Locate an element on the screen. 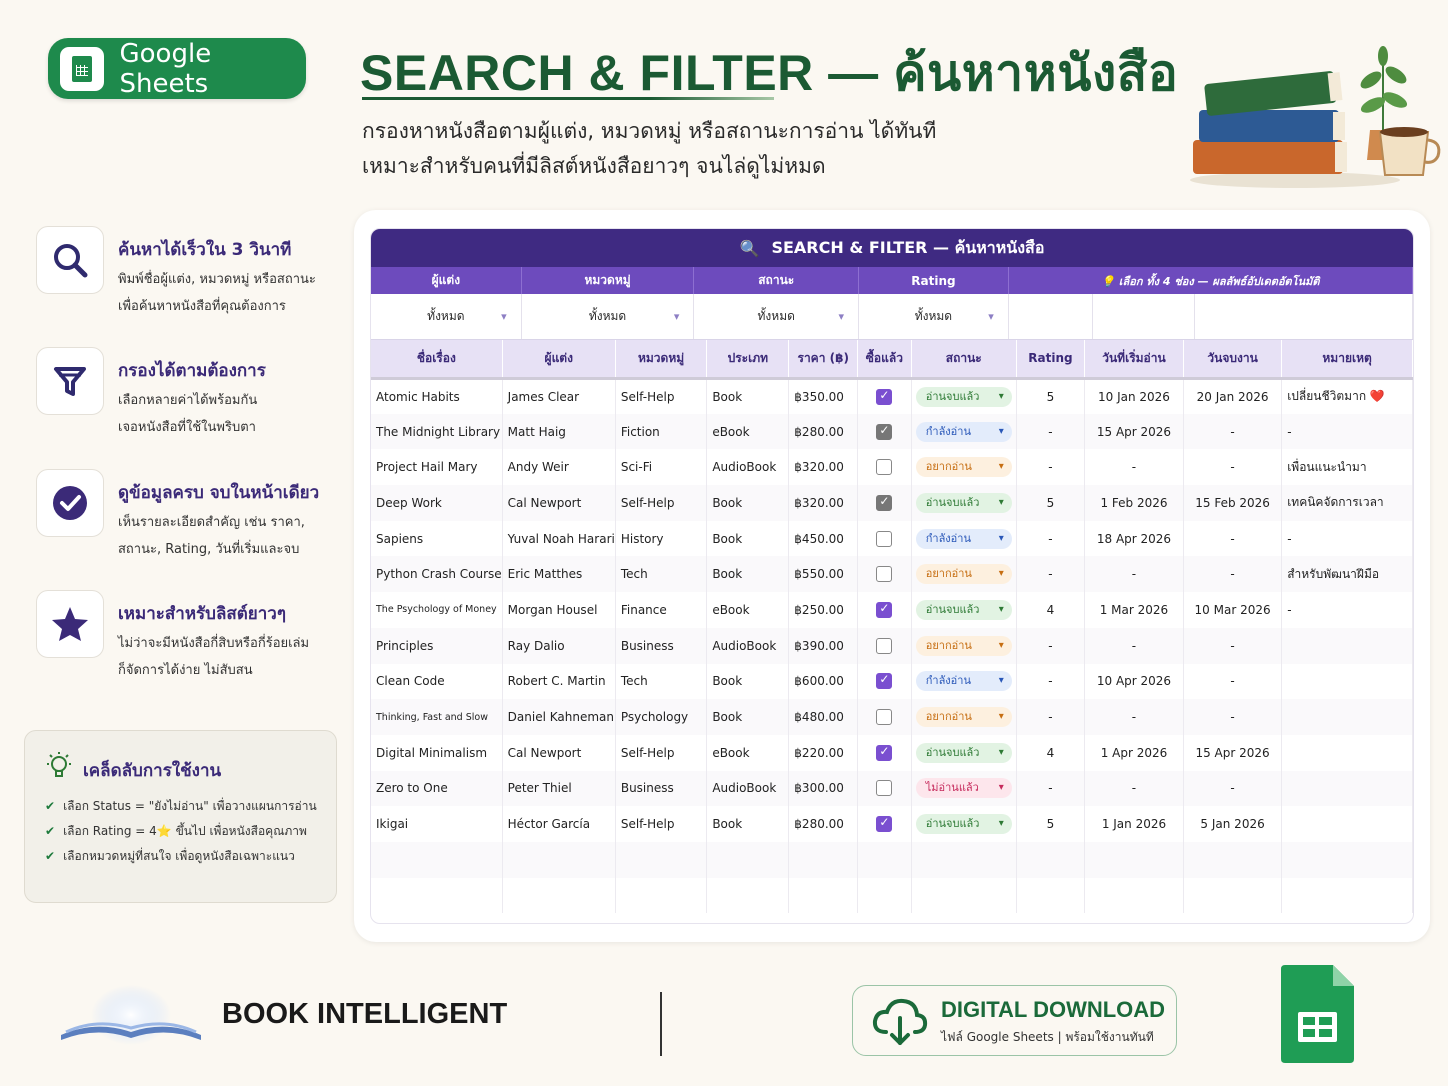 Image resolution: width=1448 pixels, height=1086 pixels. cell-category: Tech is located at coordinates (661, 681).